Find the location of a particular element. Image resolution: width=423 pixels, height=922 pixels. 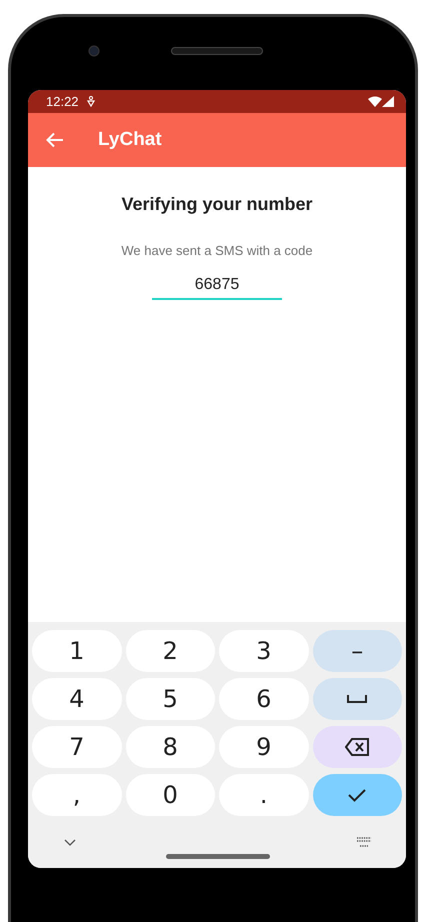

key: 6 is located at coordinates (263, 699).